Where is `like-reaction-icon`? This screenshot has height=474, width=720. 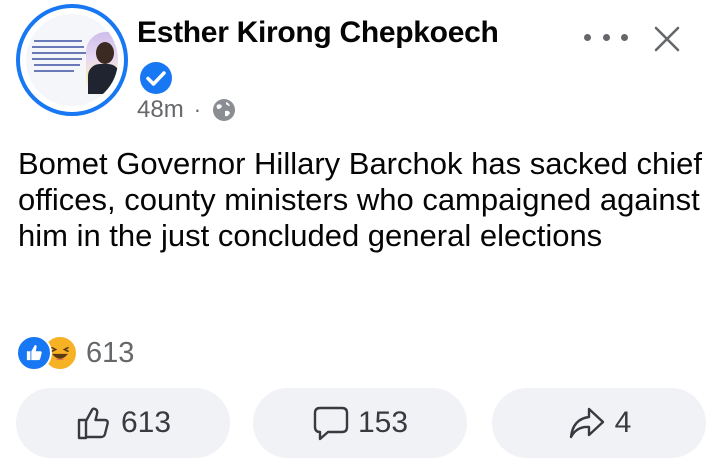 like-reaction-icon is located at coordinates (34, 353).